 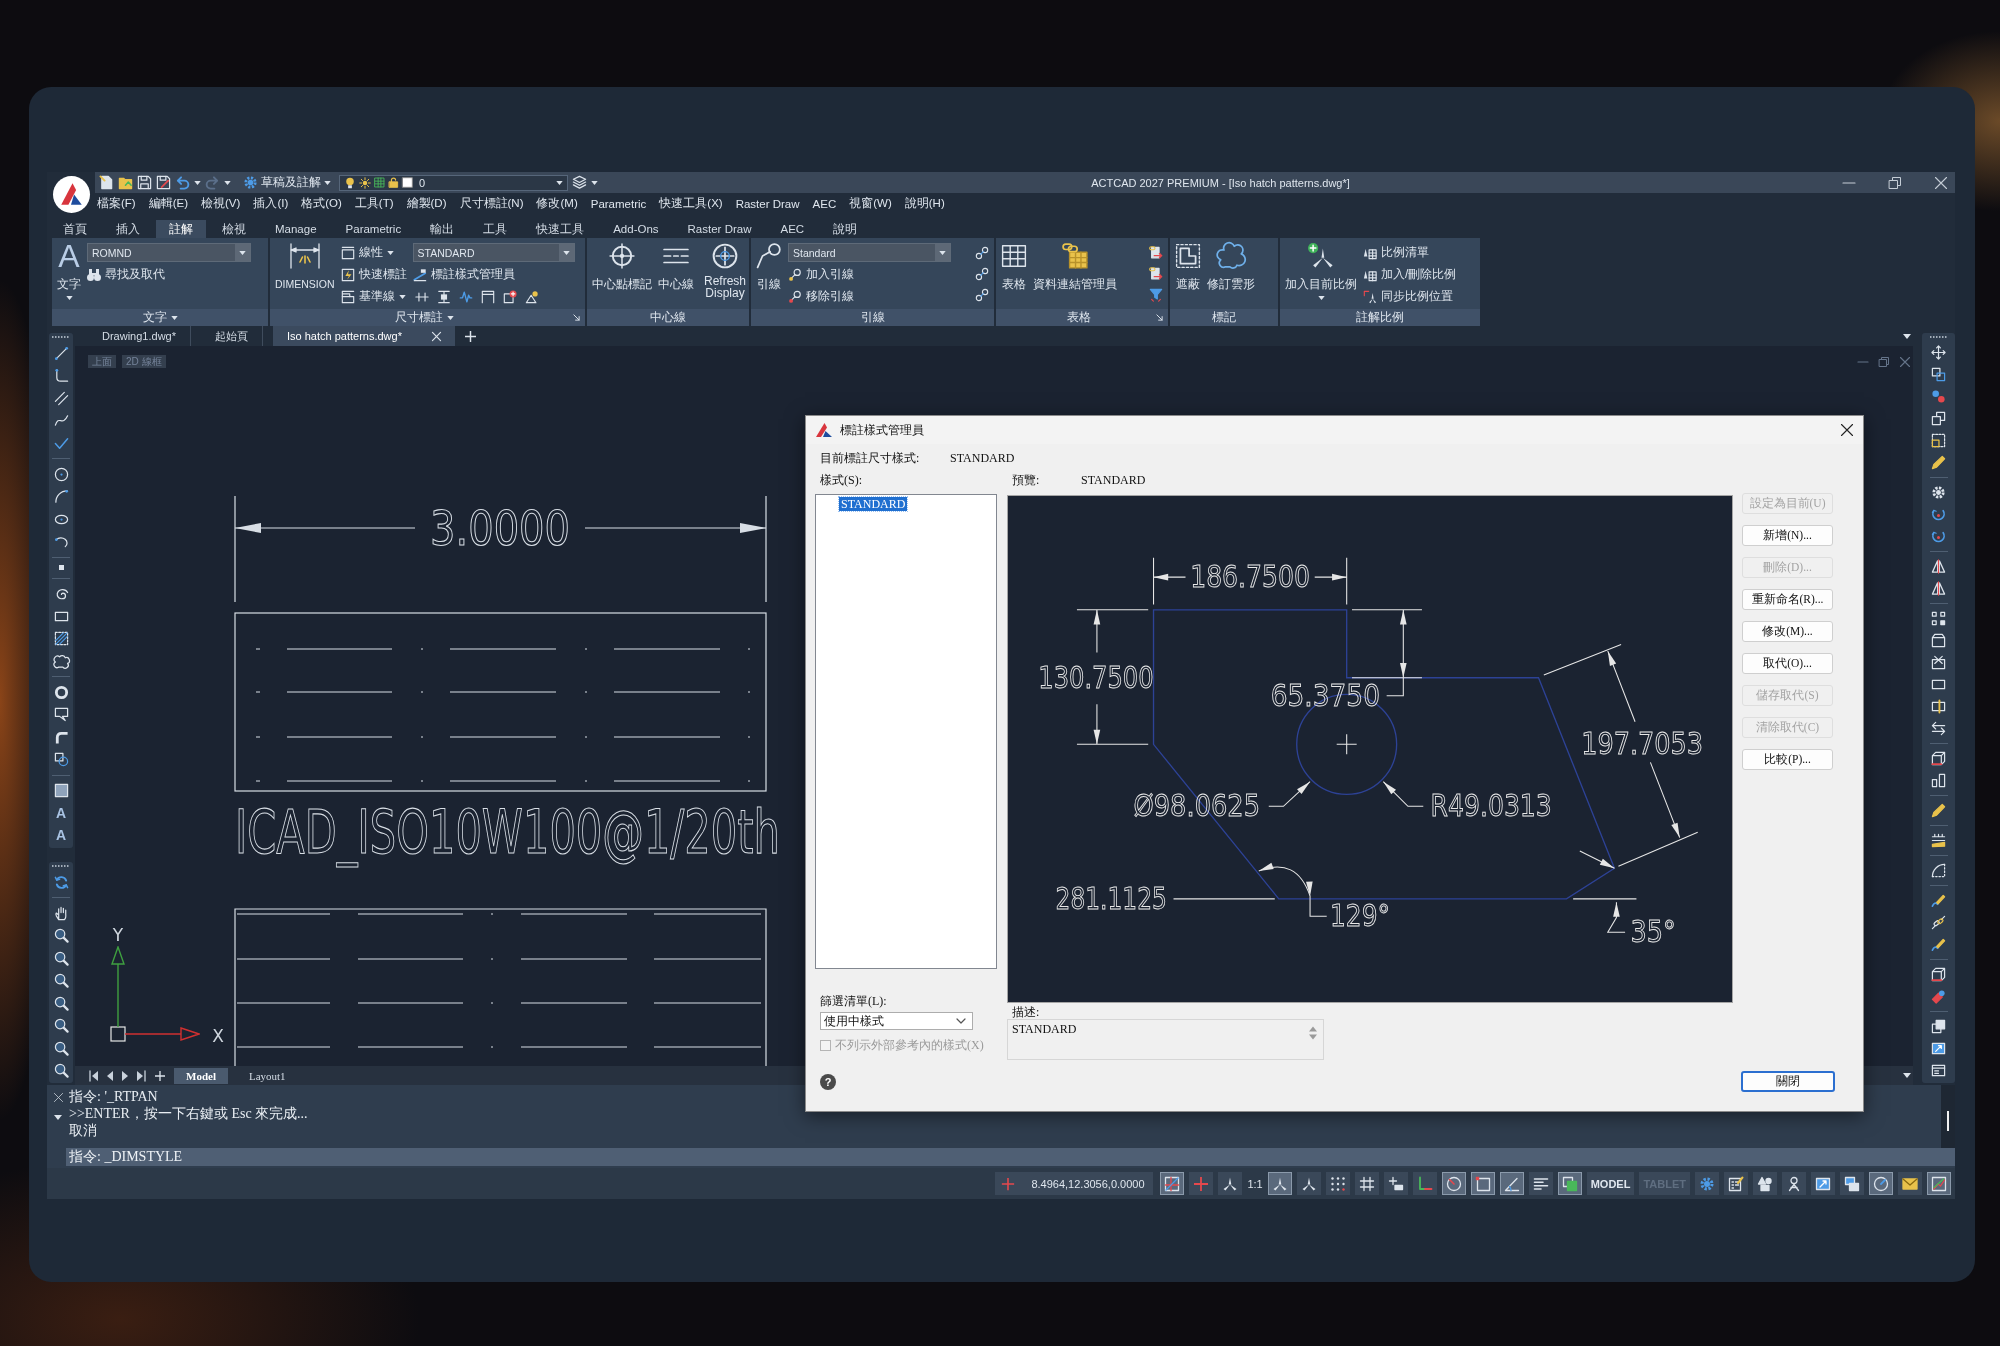 I want to click on menu-item: Raster Draw, so click(x=767, y=203).